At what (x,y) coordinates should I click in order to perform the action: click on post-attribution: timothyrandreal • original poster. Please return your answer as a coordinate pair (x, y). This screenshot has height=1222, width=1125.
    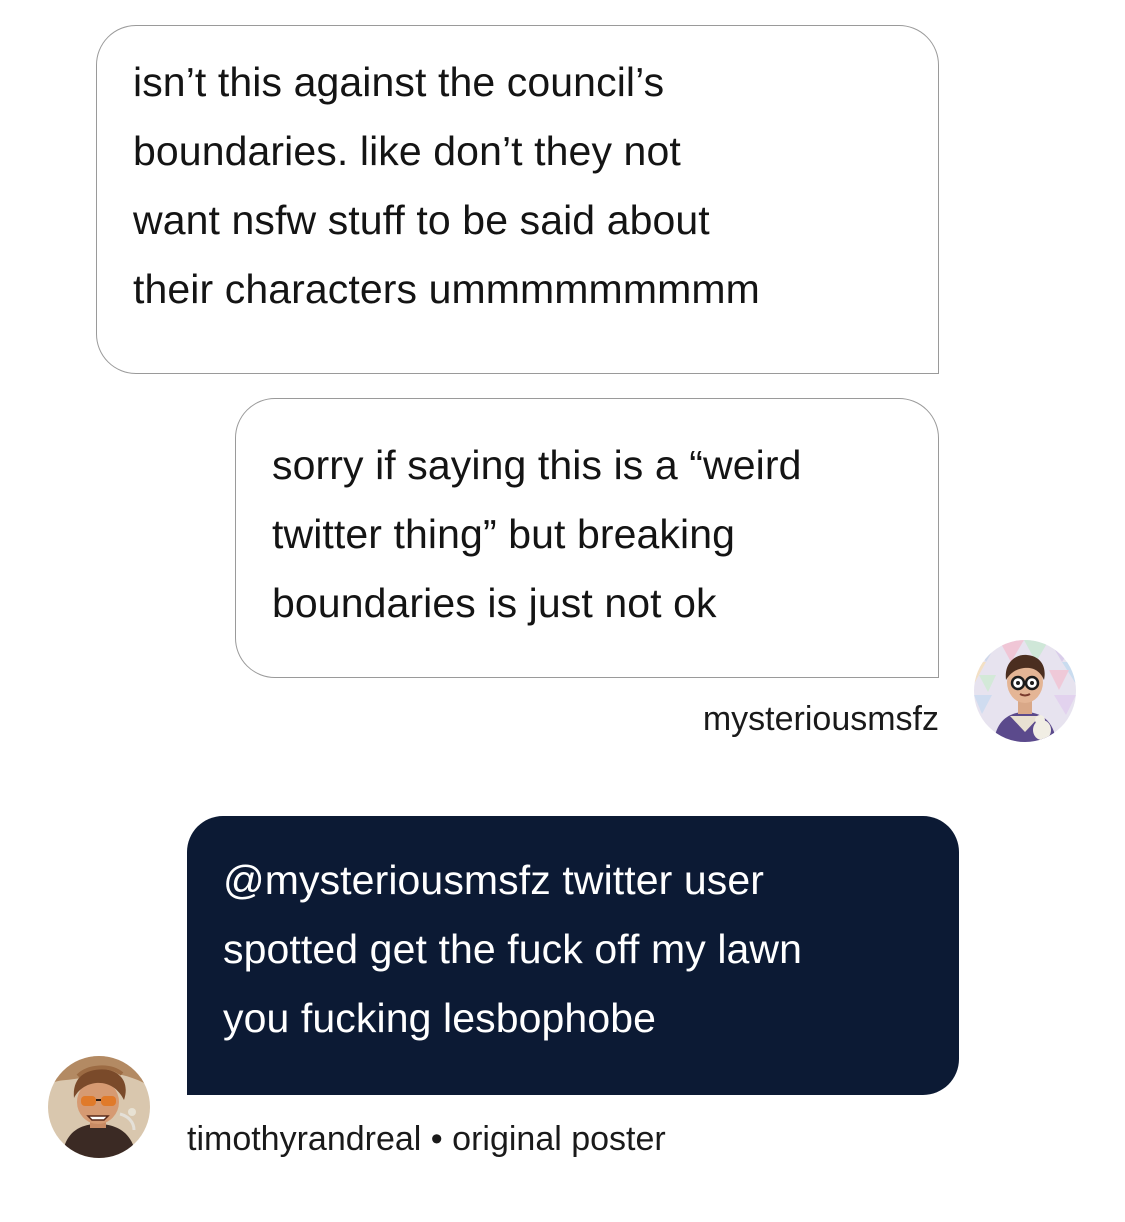
    Looking at the image, I should click on (426, 1139).